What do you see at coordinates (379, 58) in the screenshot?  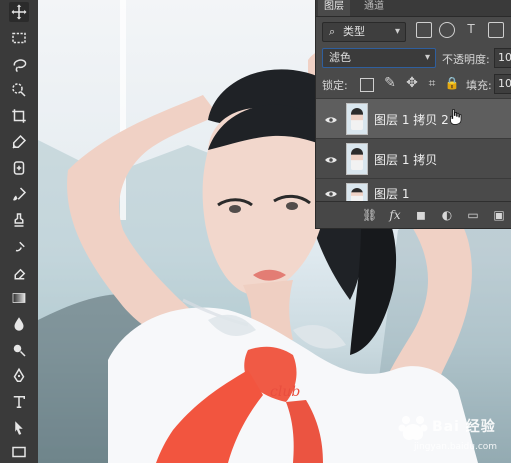 I see `blend-mode-select: 滤色 ▾` at bounding box center [379, 58].